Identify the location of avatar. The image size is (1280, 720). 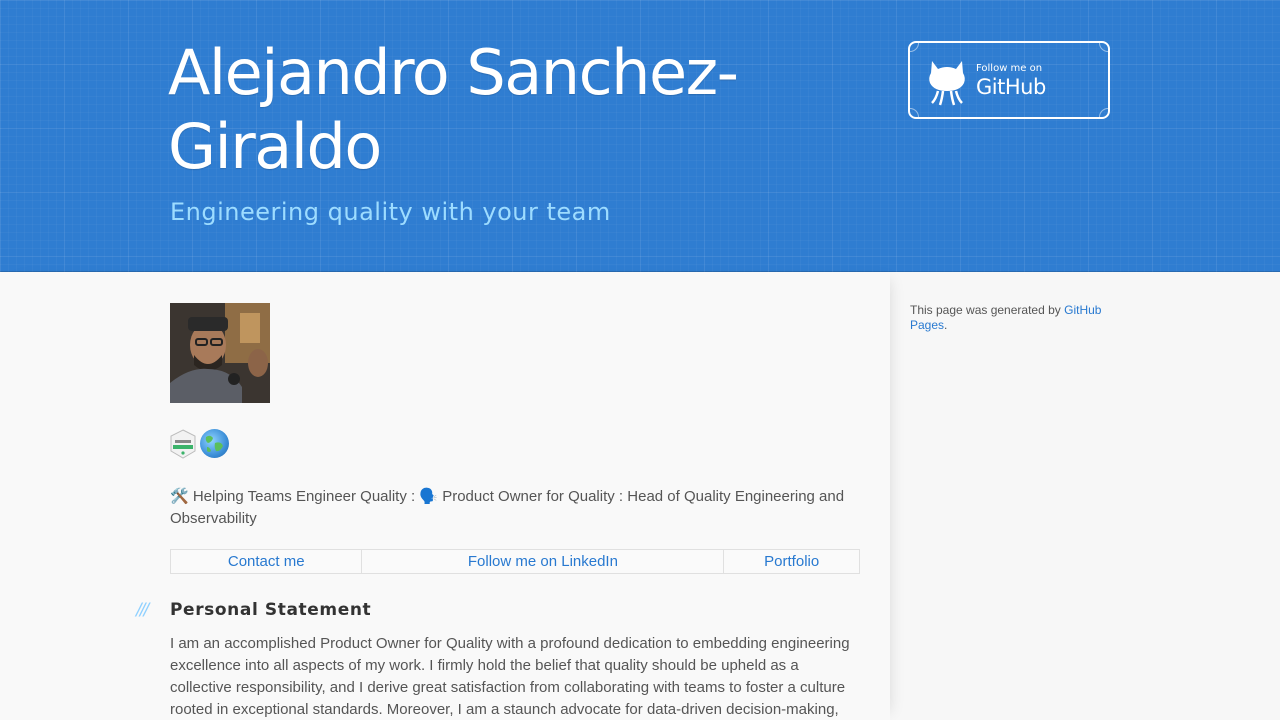
(220, 353).